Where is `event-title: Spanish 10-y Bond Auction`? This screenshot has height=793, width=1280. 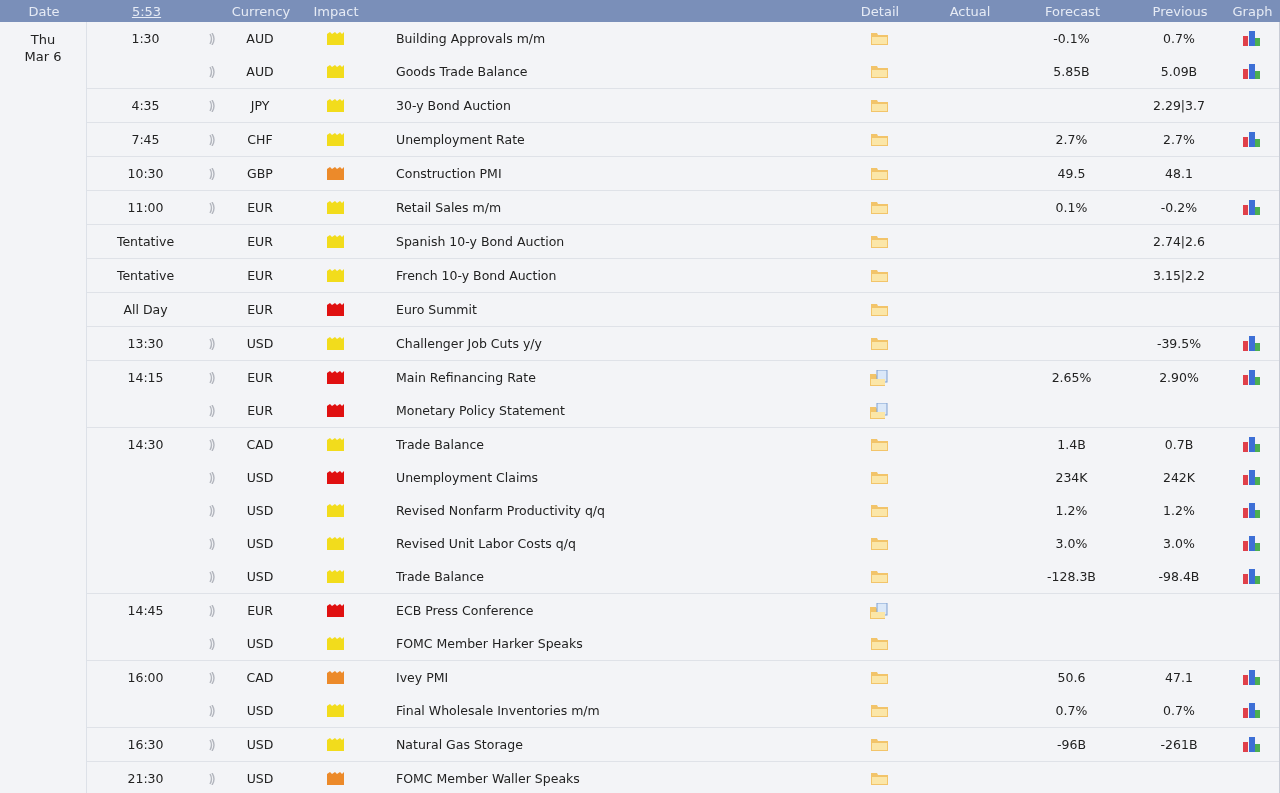
event-title: Spanish 10-y Bond Auction is located at coordinates (599, 241).